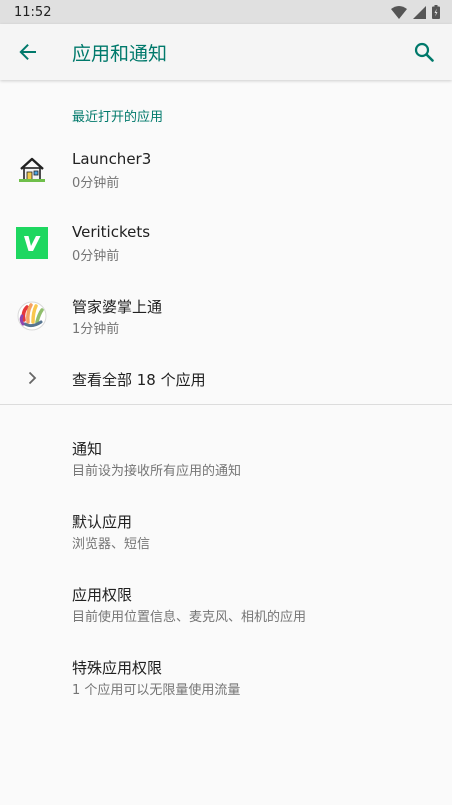 Image resolution: width=452 pixels, height=805 pixels. Describe the element at coordinates (96, 329) in the screenshot. I see `app-last-opened: 1分钟前` at that location.